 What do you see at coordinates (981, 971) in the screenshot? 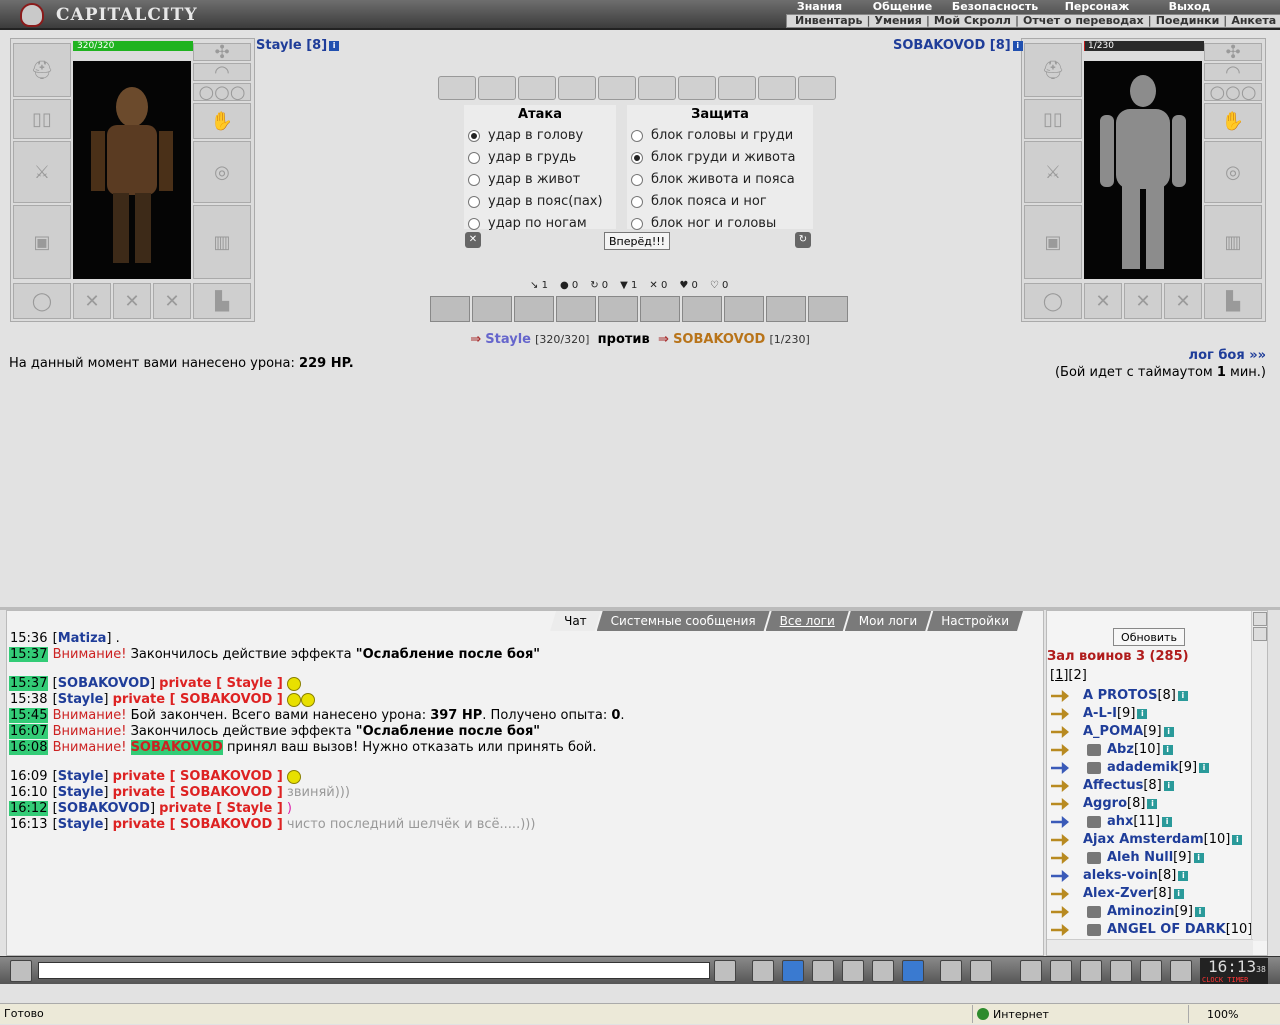
I see `helmet-button` at bounding box center [981, 971].